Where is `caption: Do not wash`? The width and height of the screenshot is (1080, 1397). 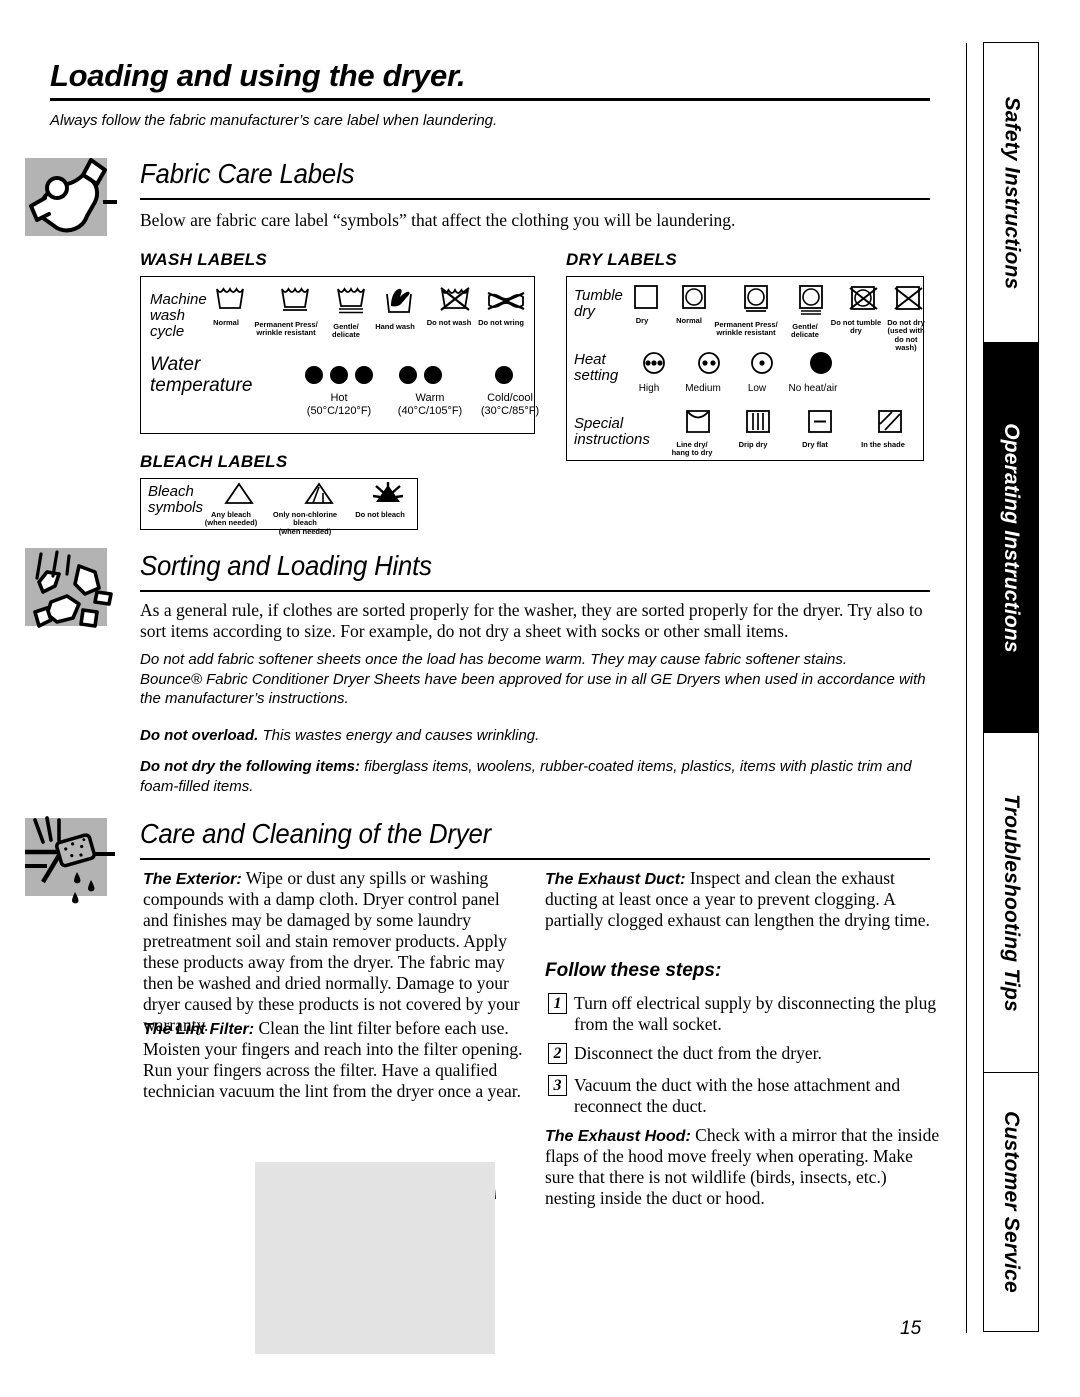 caption: Do not wash is located at coordinates (449, 322).